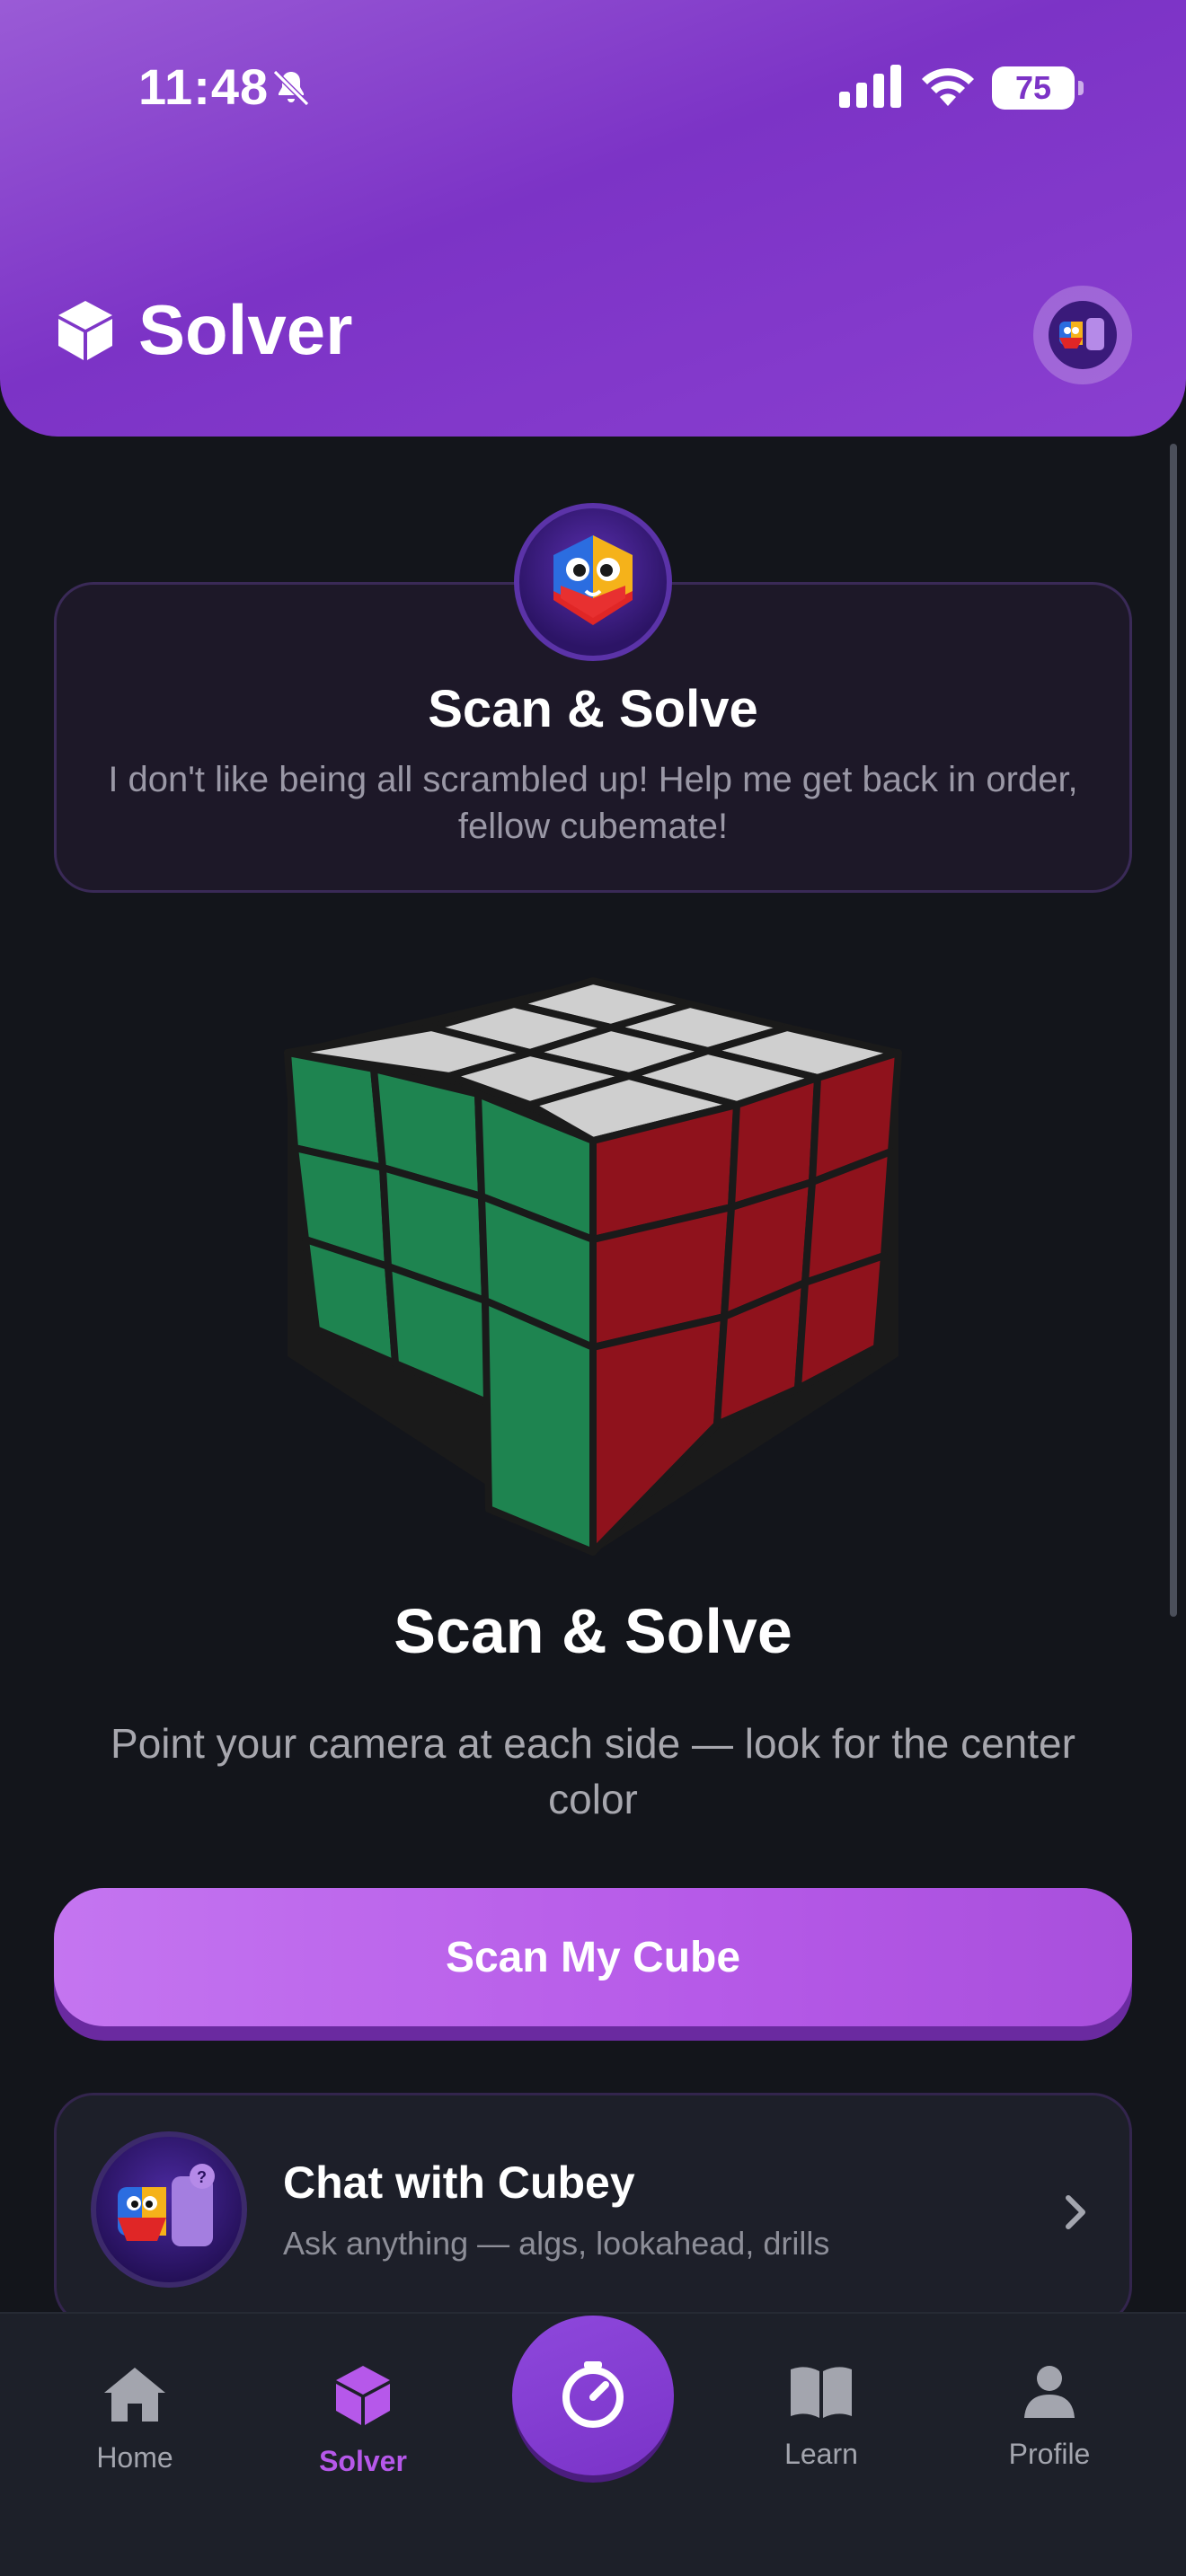 The width and height of the screenshot is (1186, 2576). I want to click on mascot-badge, so click(593, 582).